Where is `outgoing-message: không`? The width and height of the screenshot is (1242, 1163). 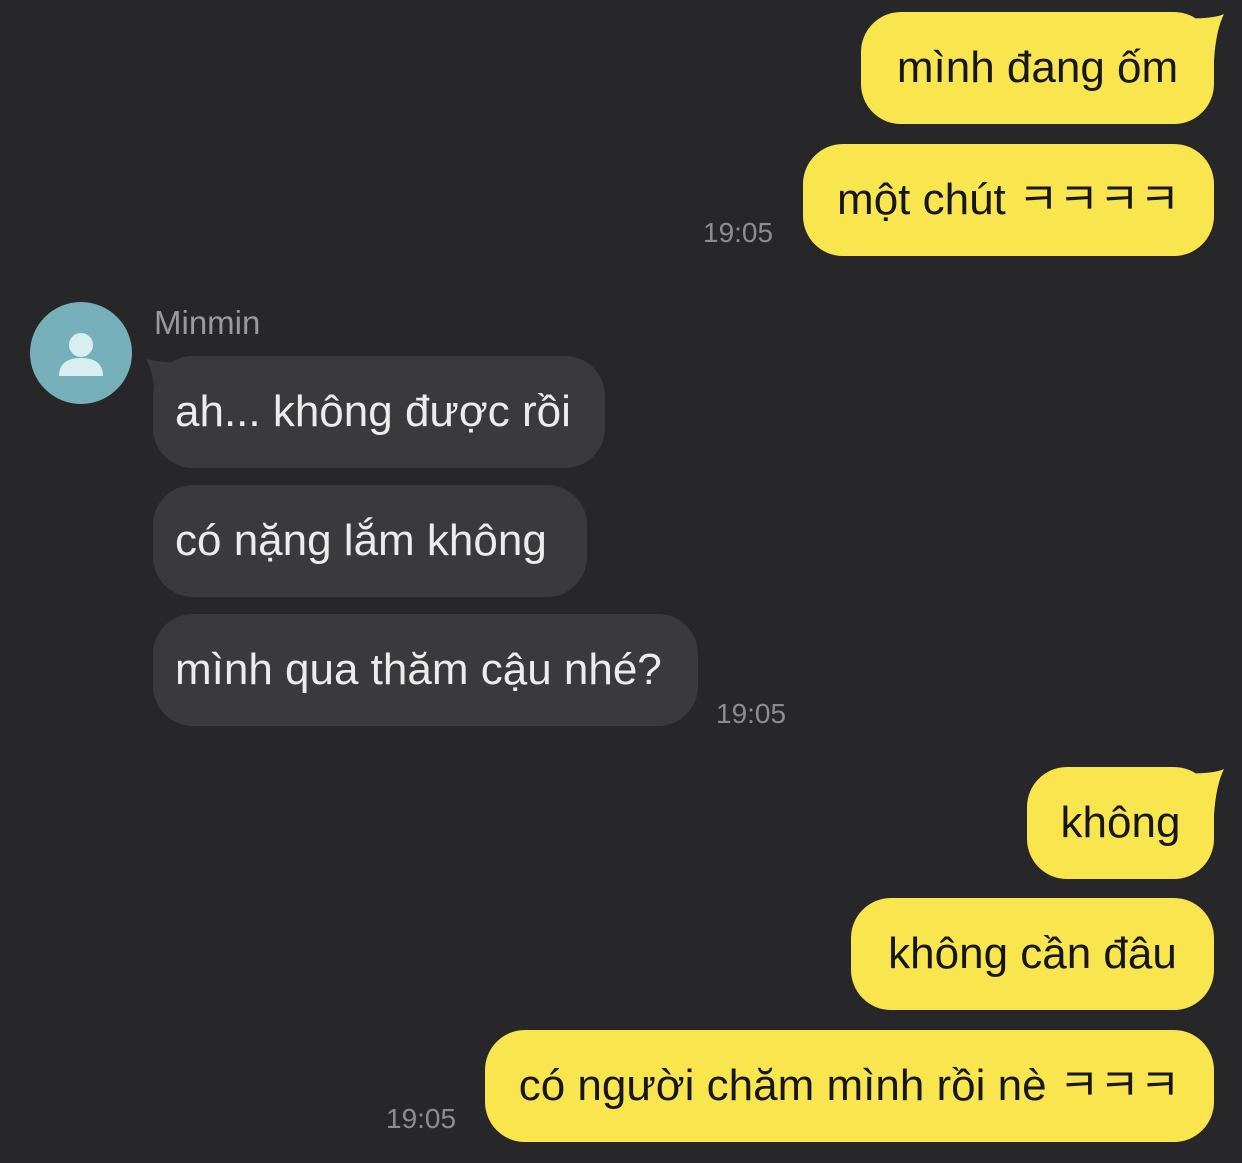 outgoing-message: không is located at coordinates (1120, 823).